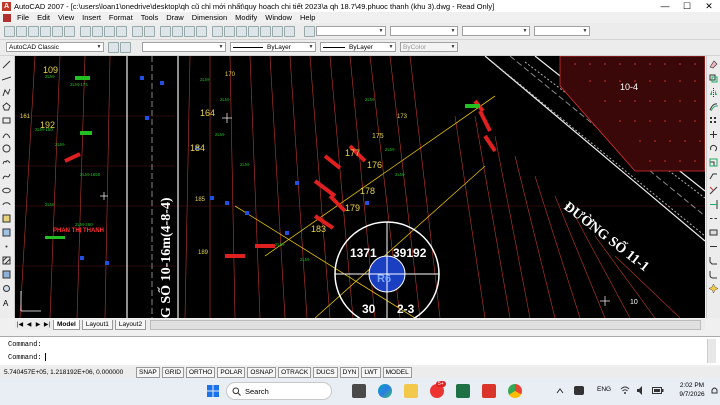 The height and width of the screenshot is (405, 720). I want to click on workspace-select: AutoCAD Classic ▼, so click(55, 47).